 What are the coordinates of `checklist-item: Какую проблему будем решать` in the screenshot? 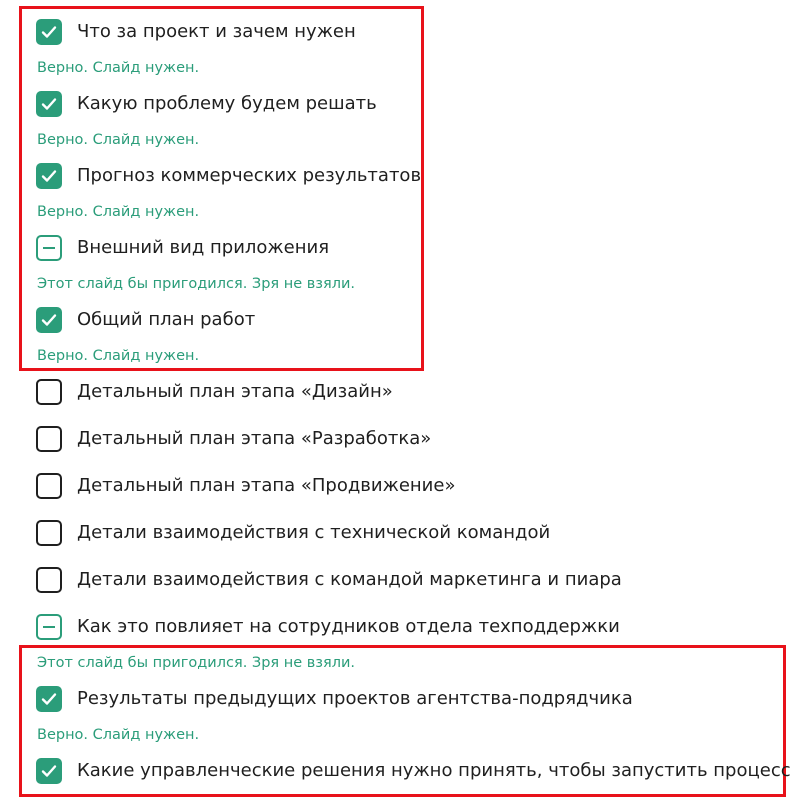 It's located at (206, 104).